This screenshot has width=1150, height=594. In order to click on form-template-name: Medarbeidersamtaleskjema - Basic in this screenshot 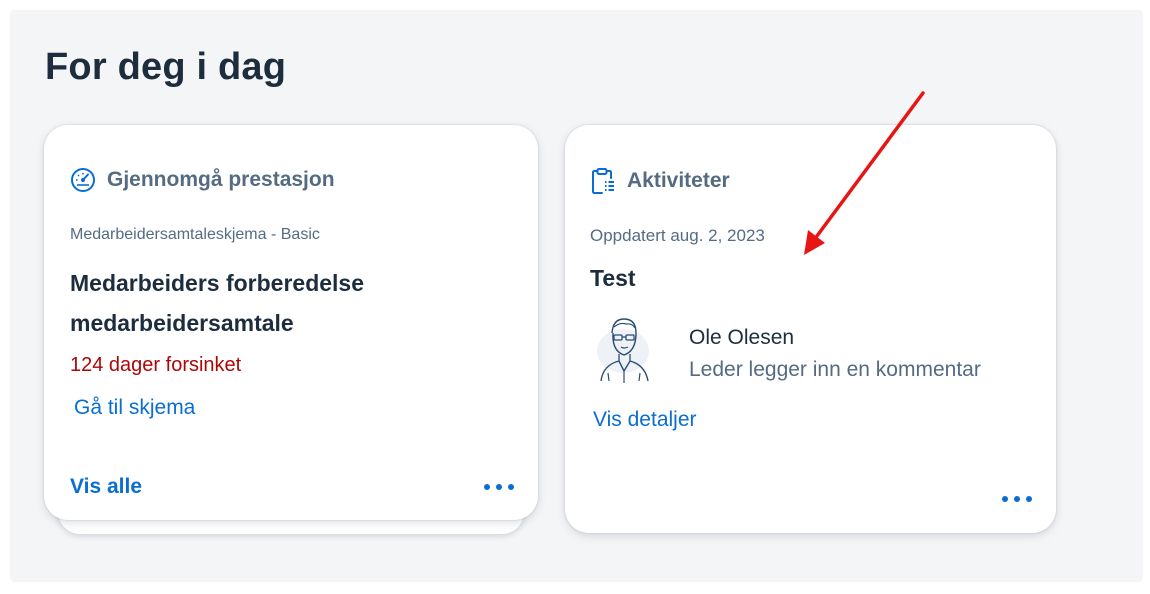, I will do `click(195, 234)`.